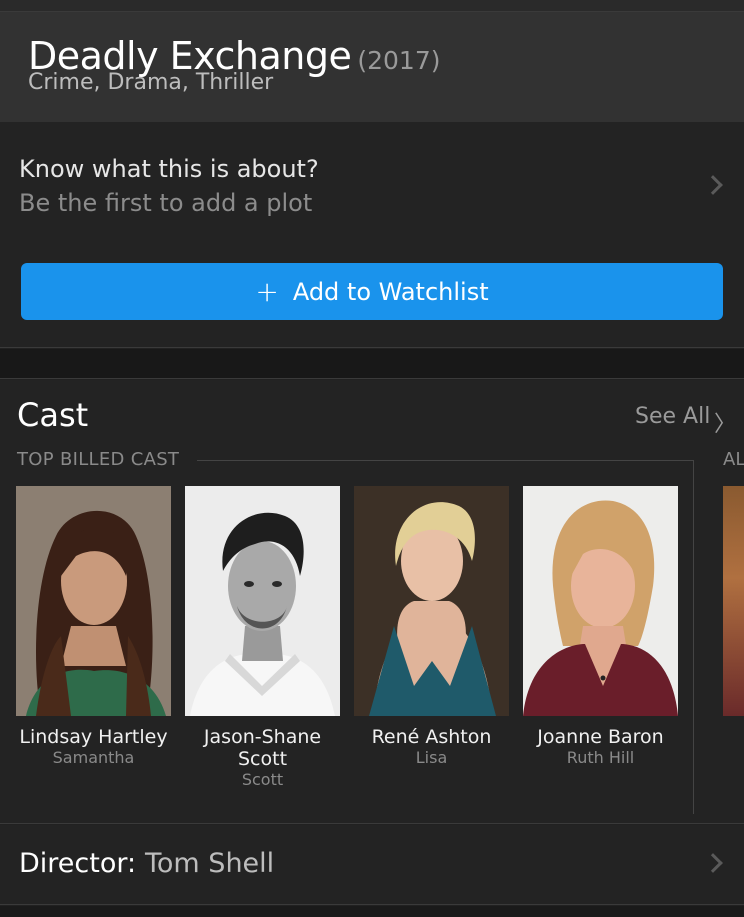 The image size is (744, 917). Describe the element at coordinates (169, 169) in the screenshot. I see `plot-heading: Know what this is about?` at that location.